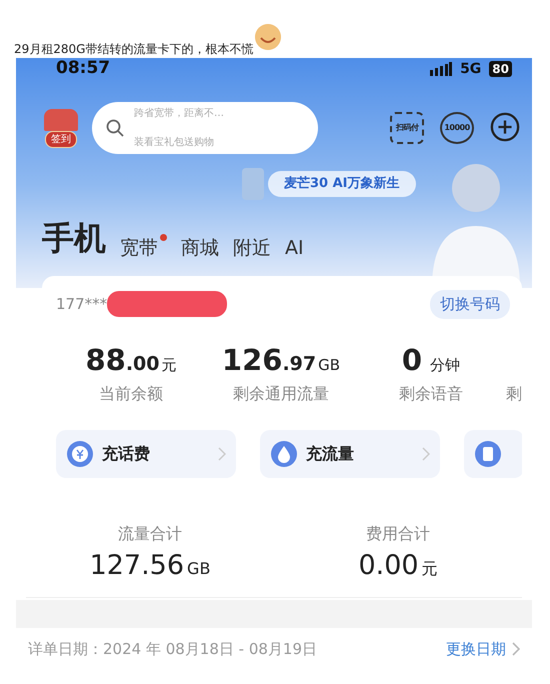 The image size is (550, 684). What do you see at coordinates (115, 128) in the screenshot?
I see `search-icon` at bounding box center [115, 128].